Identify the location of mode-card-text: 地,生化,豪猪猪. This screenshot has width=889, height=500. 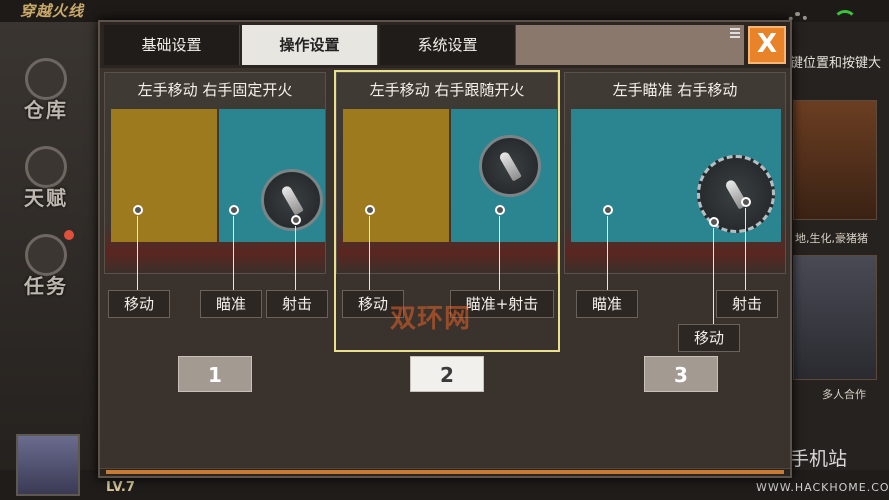
(831, 238).